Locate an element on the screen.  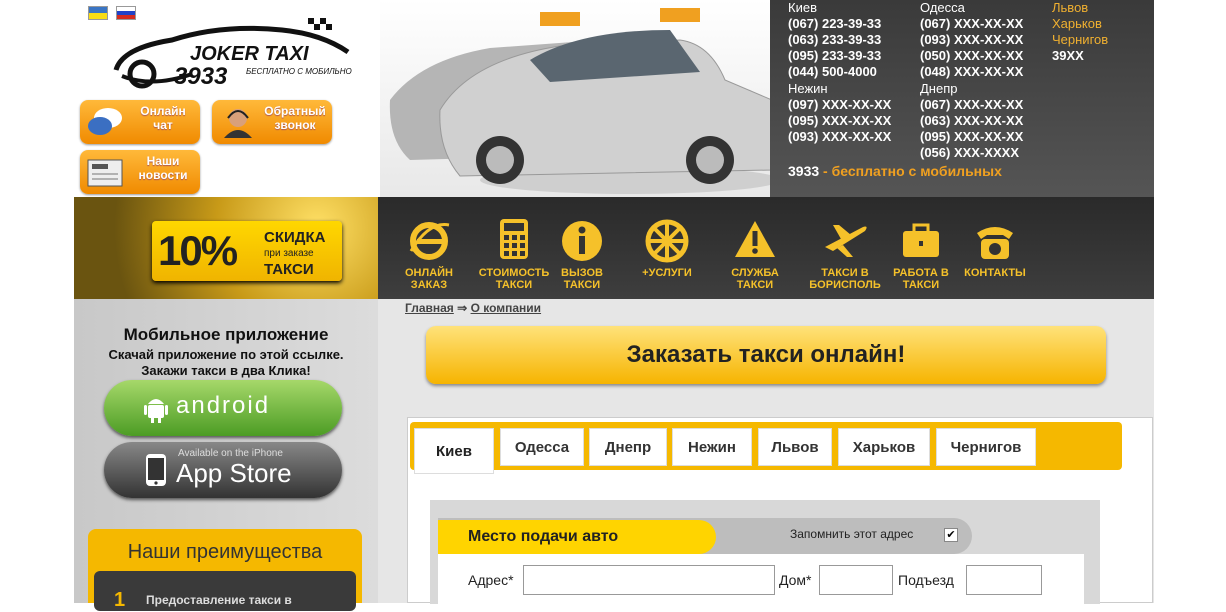
android-app-button: android is located at coordinates (223, 408).